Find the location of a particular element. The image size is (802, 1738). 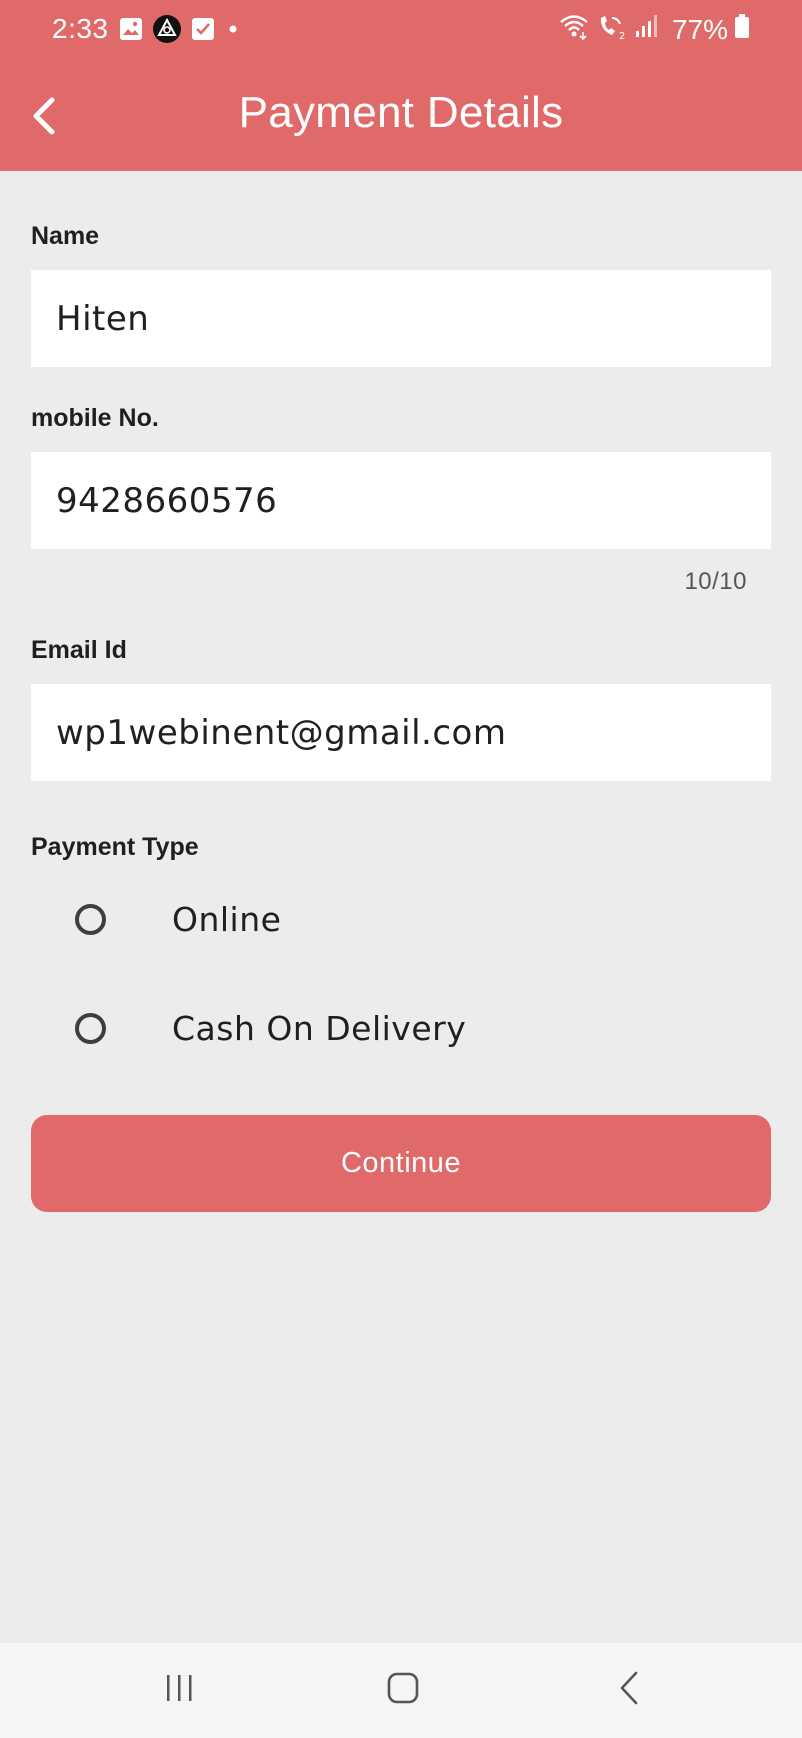

back-icon is located at coordinates (629, 1688).